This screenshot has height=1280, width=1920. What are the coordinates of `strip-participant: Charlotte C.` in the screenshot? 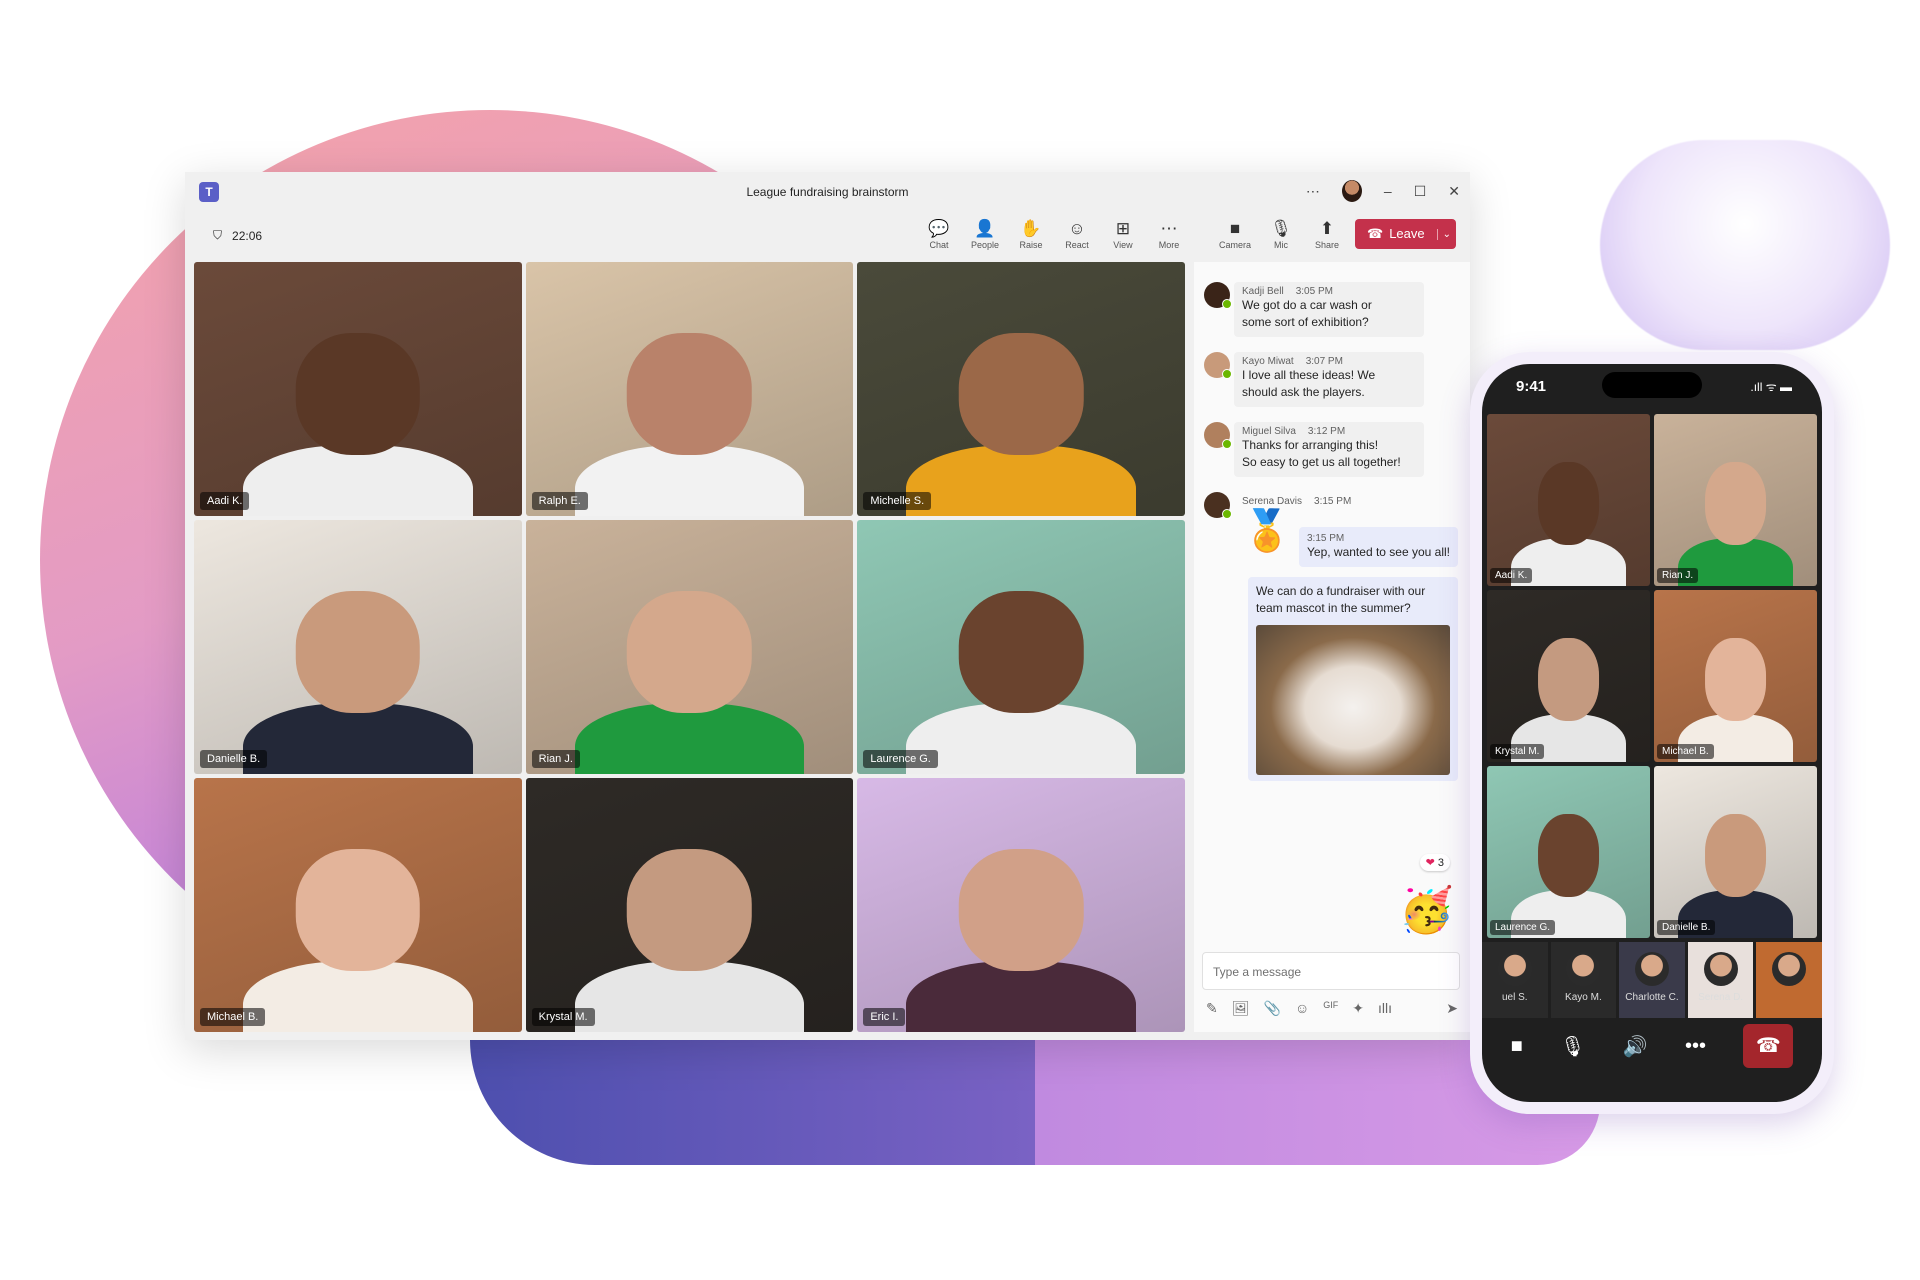 It's located at (1652, 980).